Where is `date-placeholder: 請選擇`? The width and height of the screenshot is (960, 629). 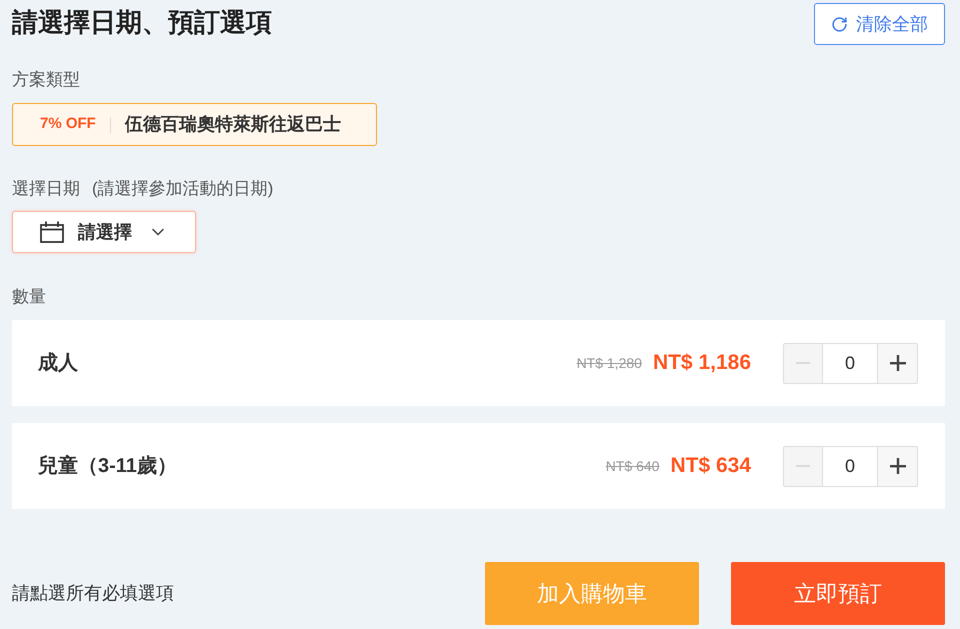
date-placeholder: 請選擇 is located at coordinates (105, 232).